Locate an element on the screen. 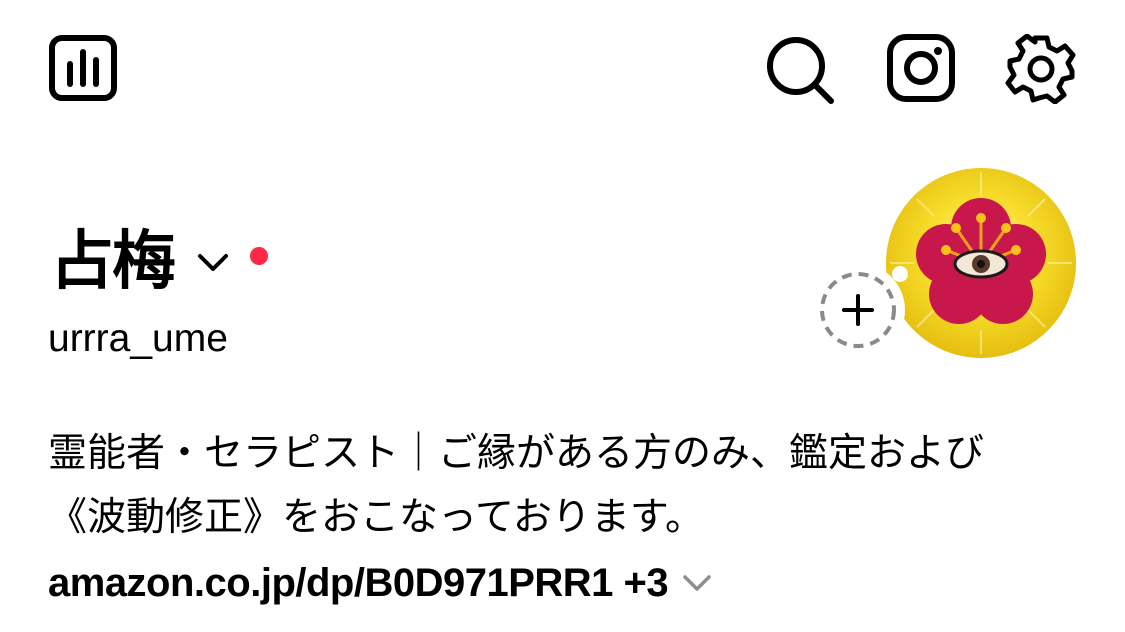 This screenshot has height=632, width=1125. settings-gear-icon is located at coordinates (1040, 69).